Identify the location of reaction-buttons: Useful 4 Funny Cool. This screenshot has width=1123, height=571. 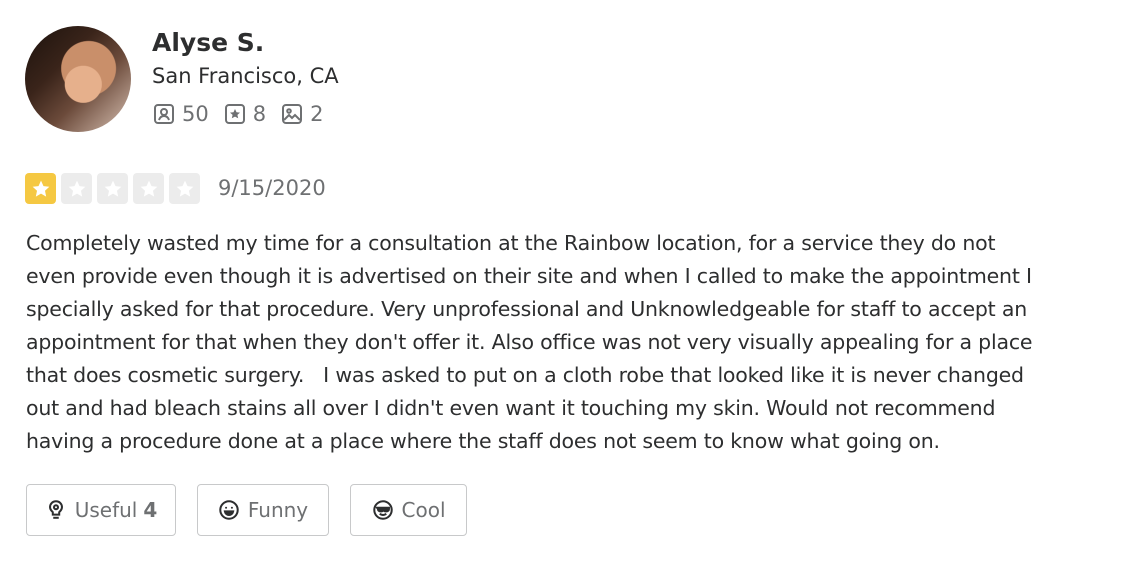
(257, 510).